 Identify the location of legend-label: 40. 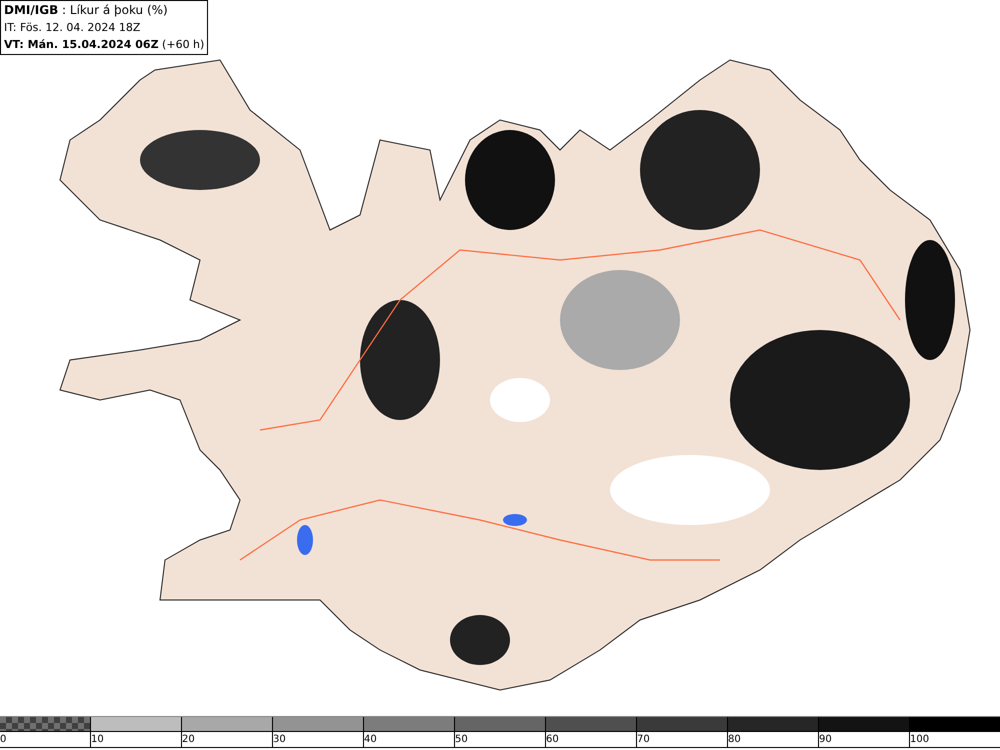
(370, 740).